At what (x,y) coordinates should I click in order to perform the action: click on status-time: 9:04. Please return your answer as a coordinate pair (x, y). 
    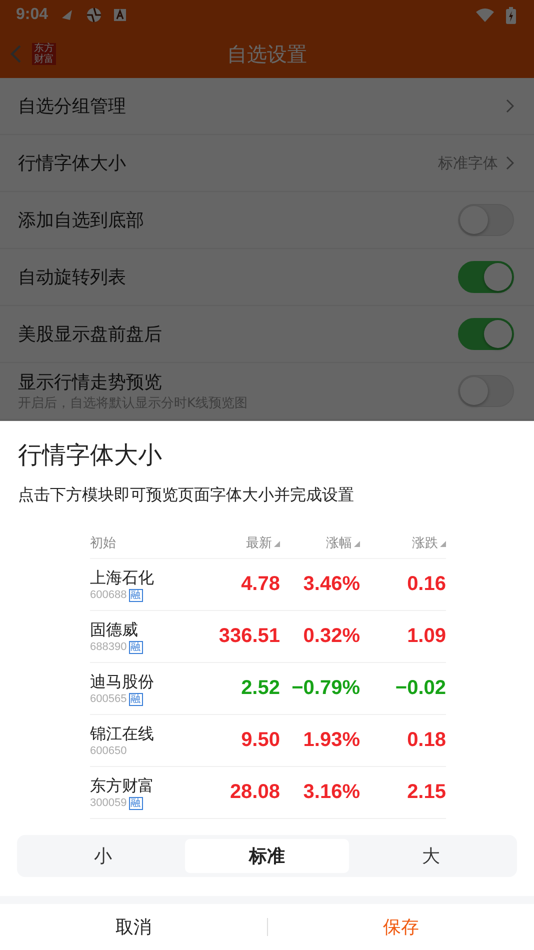
    Looking at the image, I should click on (32, 15).